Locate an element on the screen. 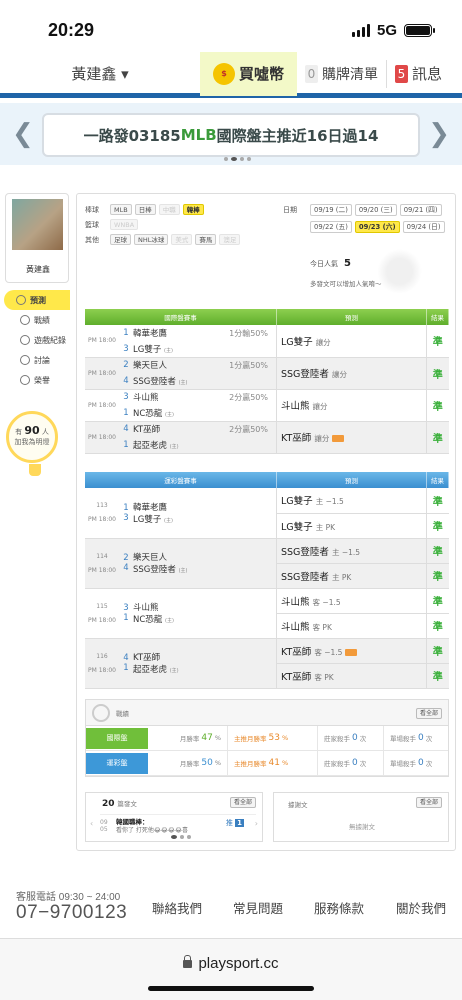 The image size is (462, 1000). footer-link-about: 關於我們 is located at coordinates (421, 907).